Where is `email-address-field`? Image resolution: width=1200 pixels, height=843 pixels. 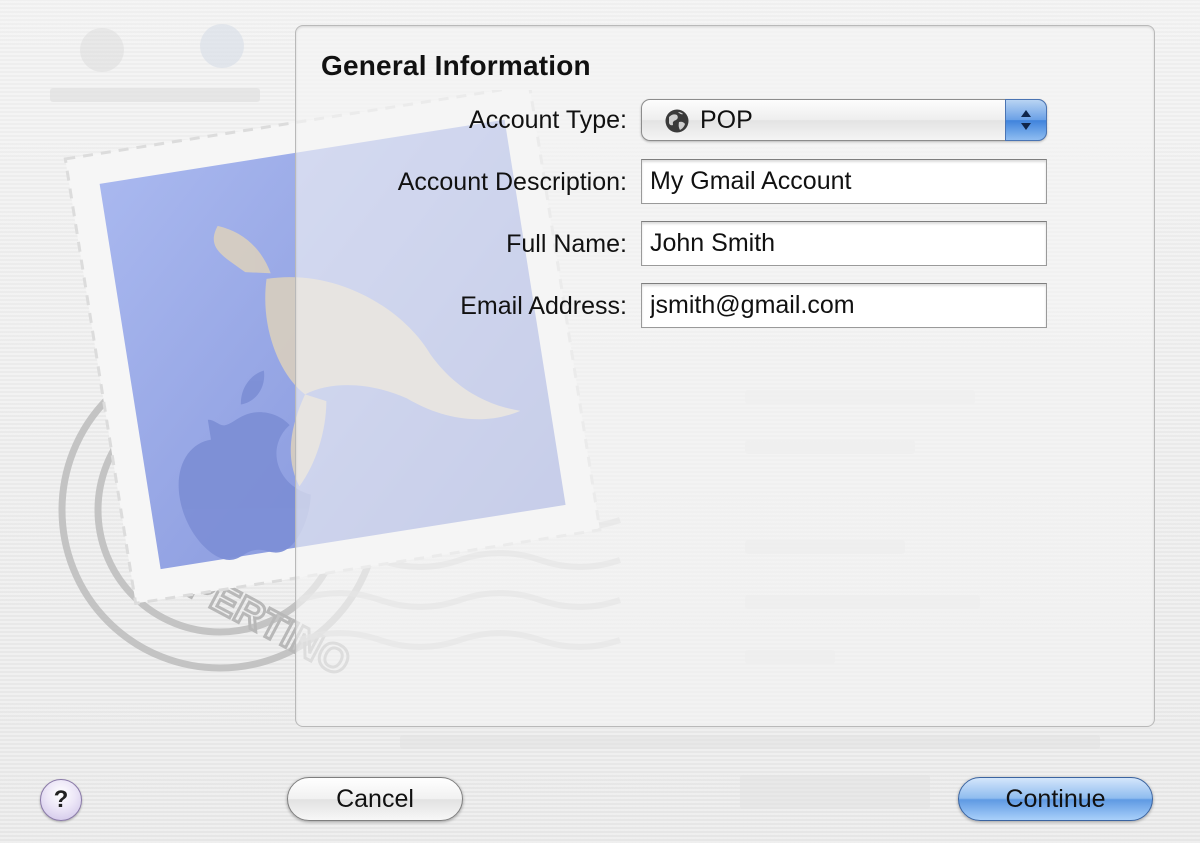 email-address-field is located at coordinates (844, 305).